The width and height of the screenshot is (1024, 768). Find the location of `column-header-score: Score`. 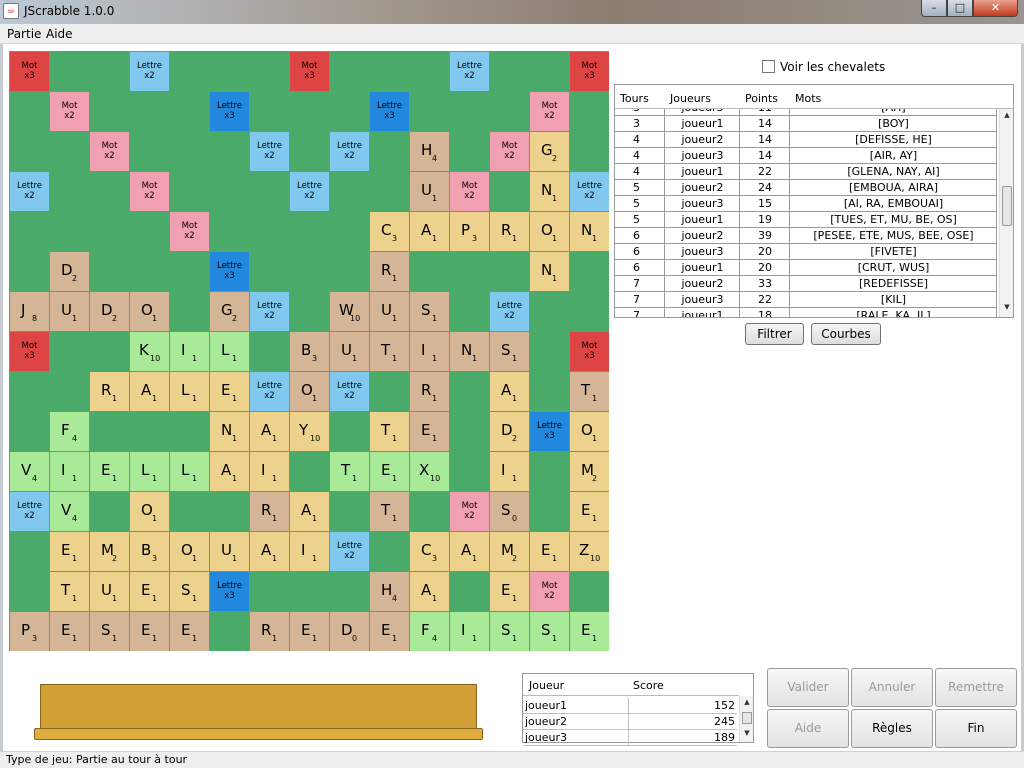

column-header-score: Score is located at coordinates (648, 685).